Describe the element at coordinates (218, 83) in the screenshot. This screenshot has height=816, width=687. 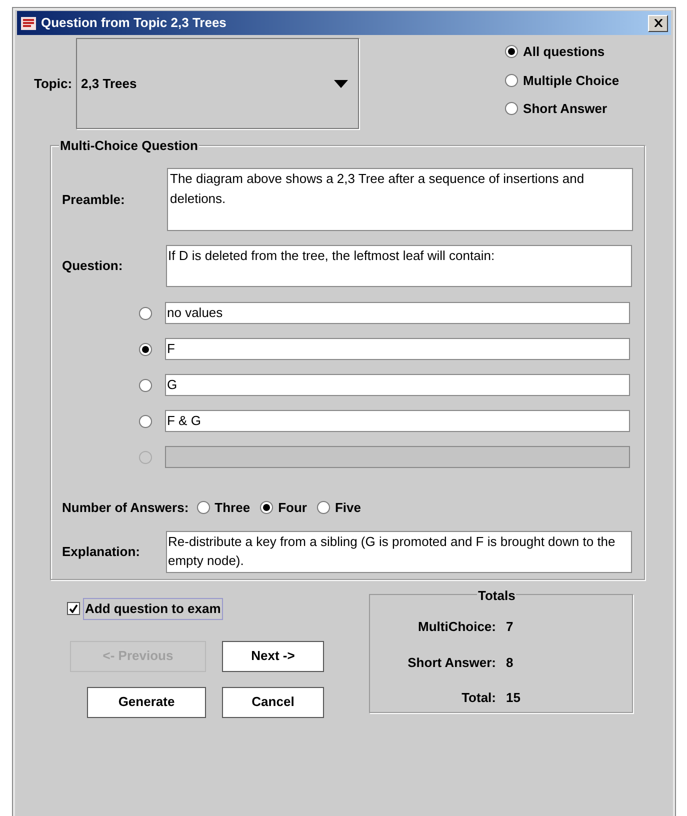
I see `topic-dropdown: 2,3 Trees` at that location.